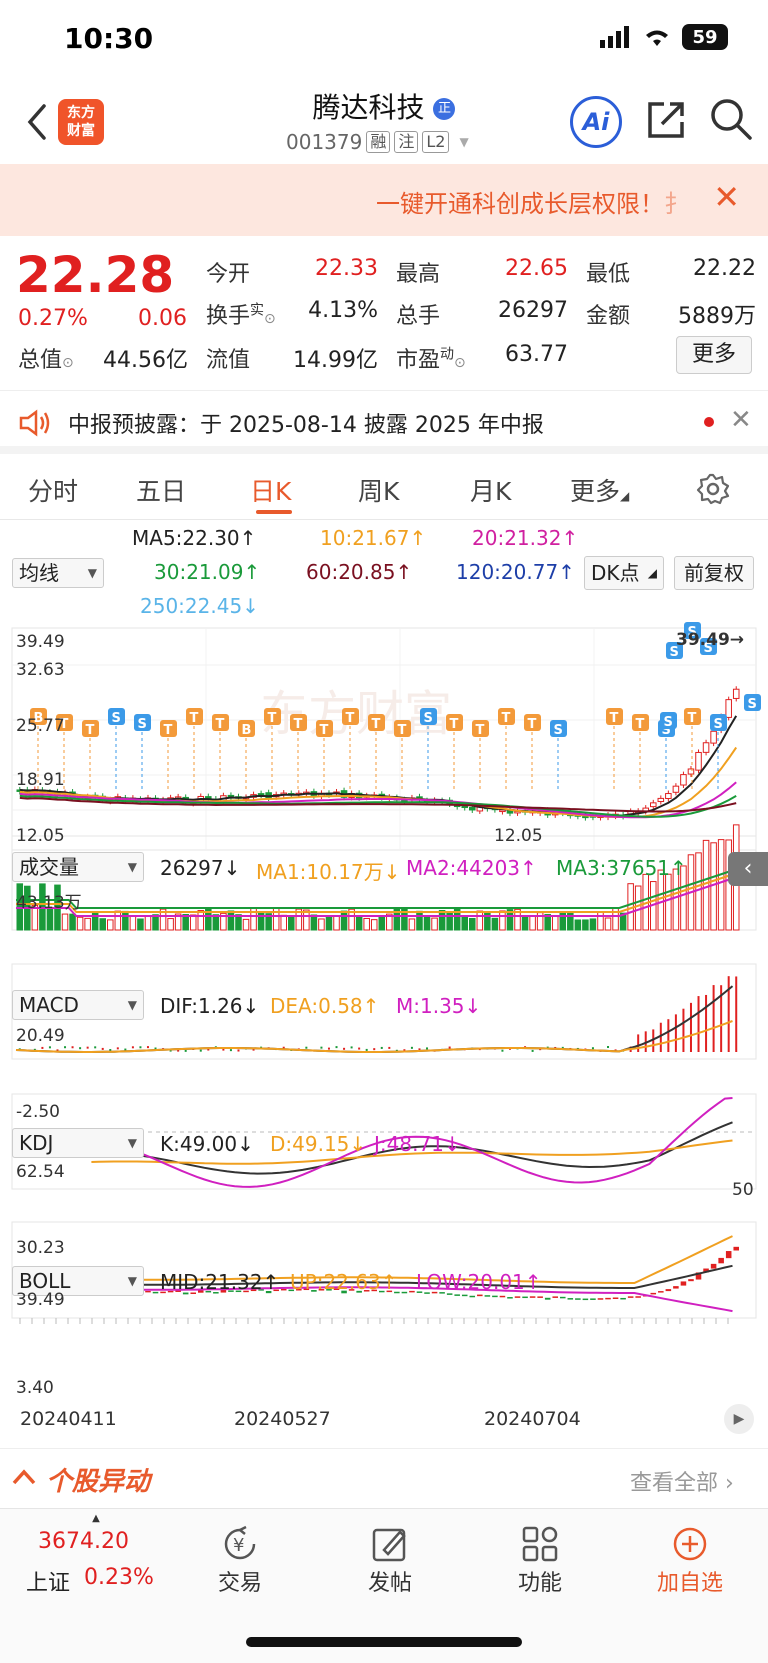 Image resolution: width=768 pixels, height=1663 pixels. I want to click on volume-ma1: MA1:10.17万↓, so click(328, 872).